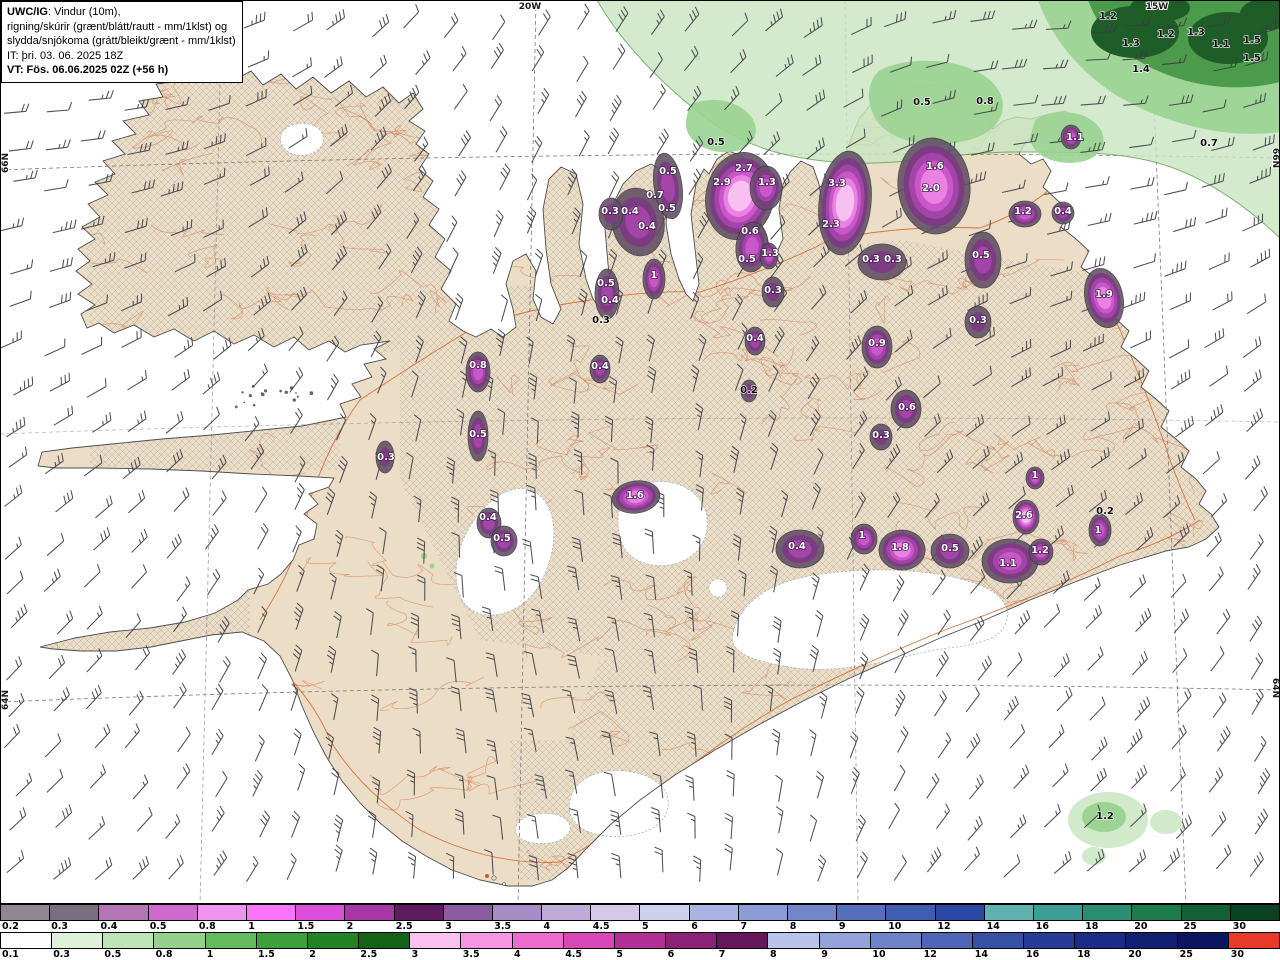 The height and width of the screenshot is (960, 1280). Describe the element at coordinates (530, 7) in the screenshot. I see `graticule-label: 20W` at that location.